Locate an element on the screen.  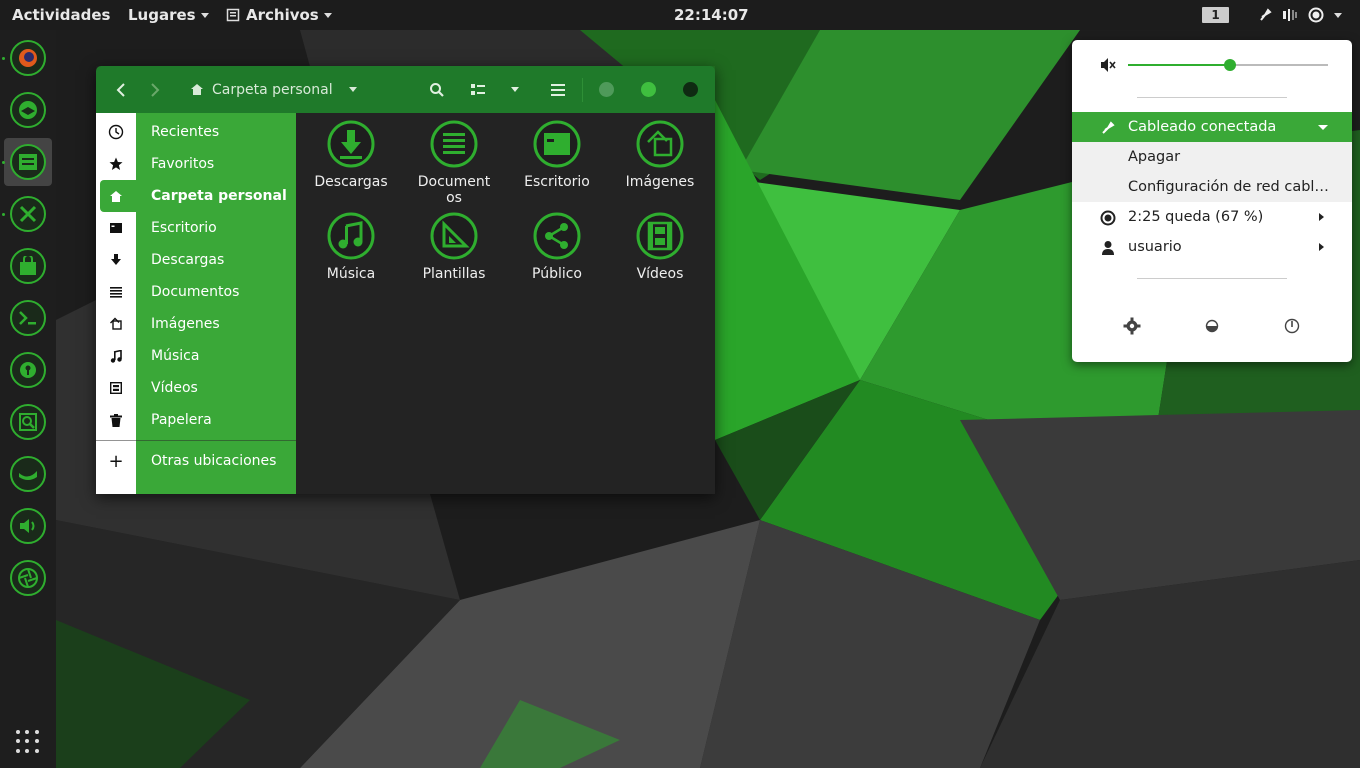
places-menu: Lugares is located at coordinates (168, 15).